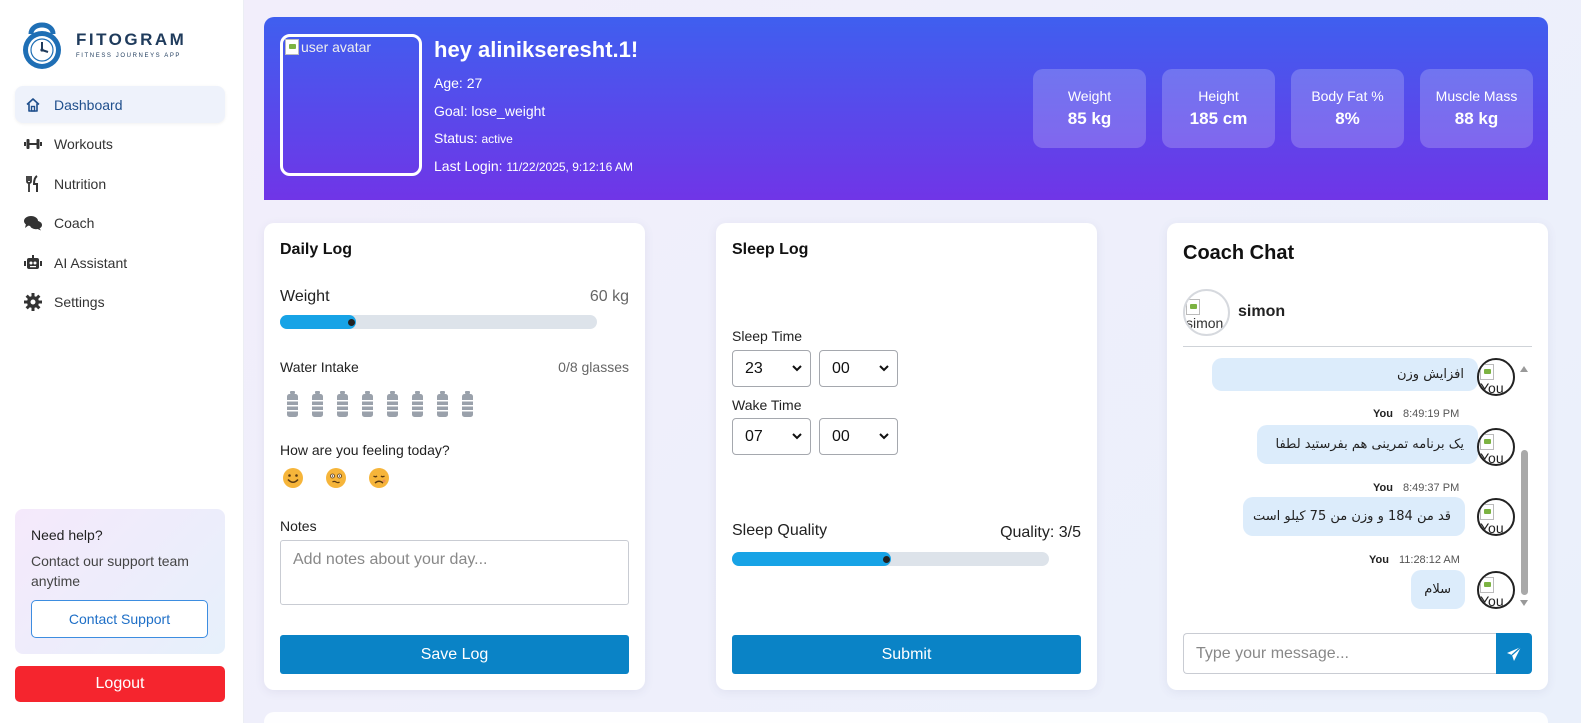  Describe the element at coordinates (473, 138) in the screenshot. I see `user-status: Status: active` at that location.